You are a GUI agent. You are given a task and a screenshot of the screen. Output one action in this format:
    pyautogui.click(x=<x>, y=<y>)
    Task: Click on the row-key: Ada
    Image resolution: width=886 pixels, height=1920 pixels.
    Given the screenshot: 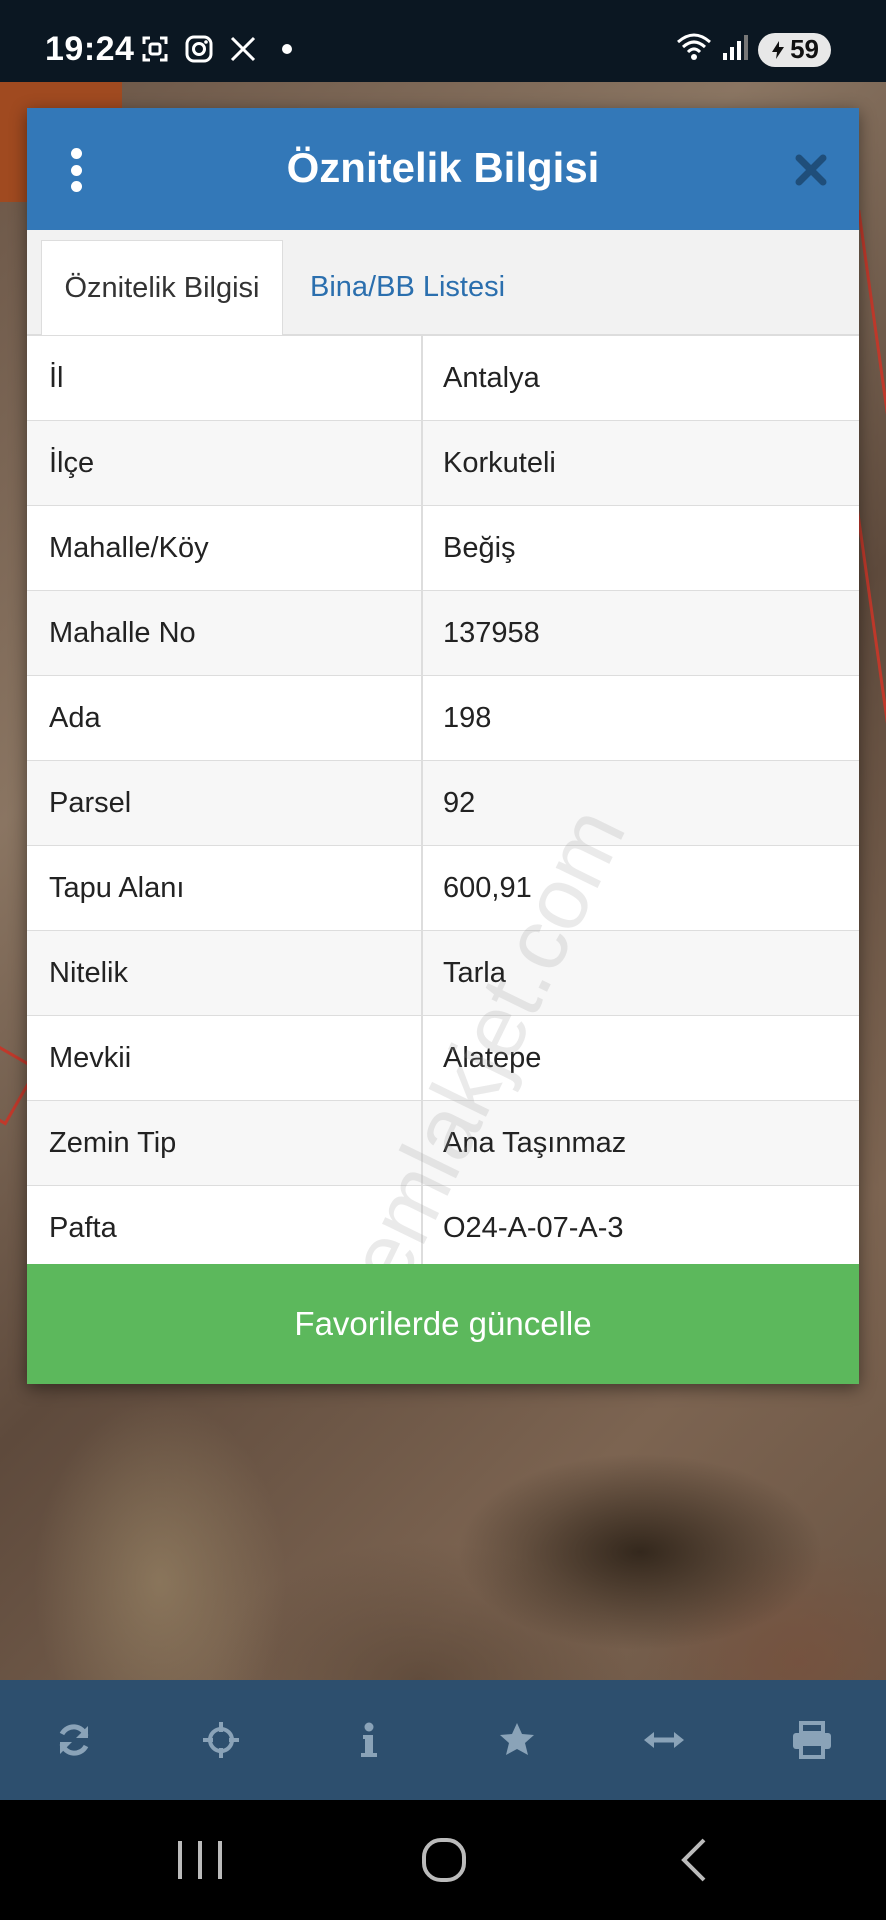 What is the action you would take?
    pyautogui.click(x=225, y=718)
    